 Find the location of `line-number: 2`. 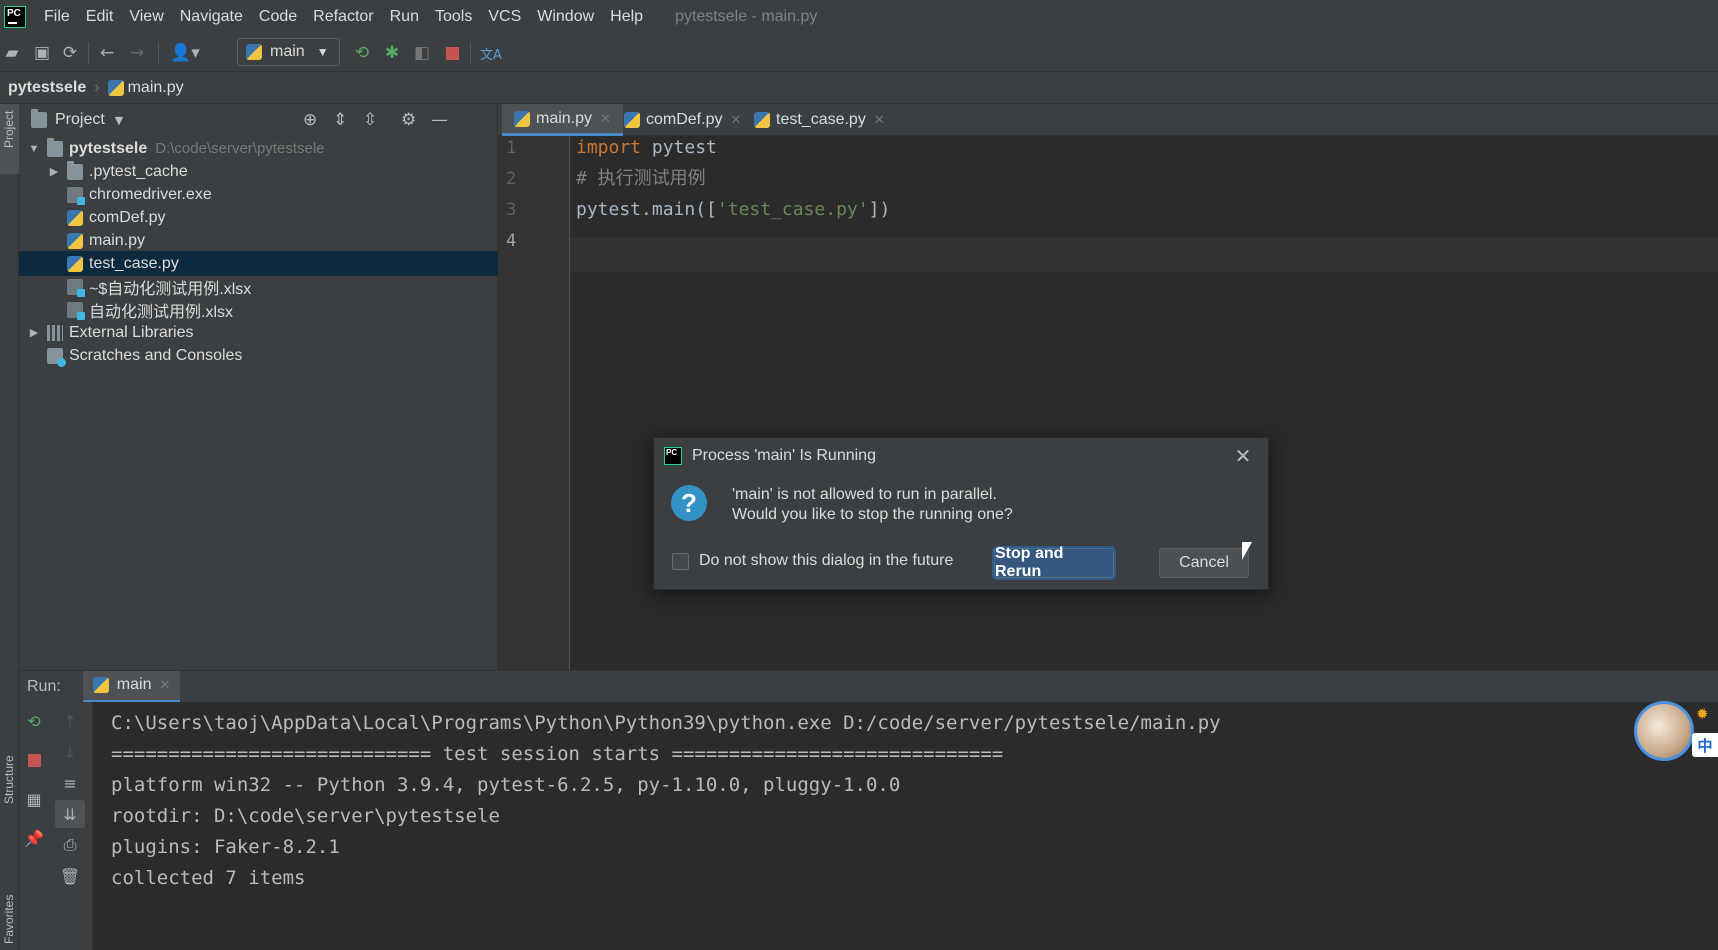

line-number: 2 is located at coordinates (511, 179).